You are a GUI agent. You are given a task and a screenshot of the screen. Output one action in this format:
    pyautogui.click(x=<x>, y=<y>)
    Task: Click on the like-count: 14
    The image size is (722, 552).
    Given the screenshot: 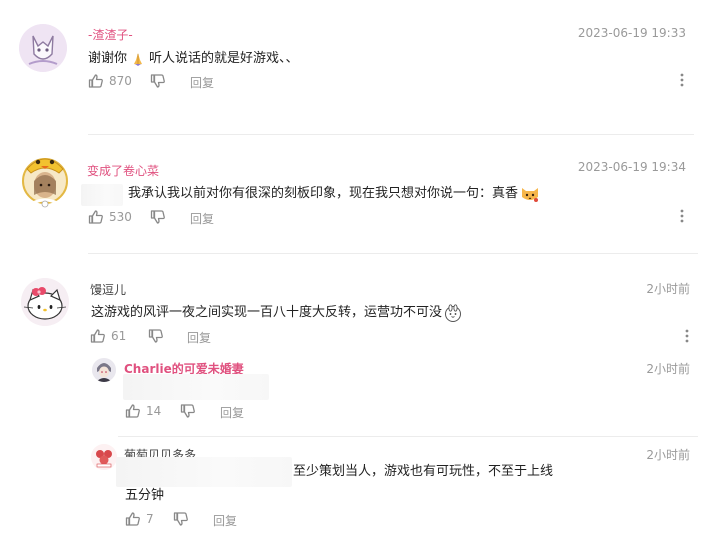 What is the action you would take?
    pyautogui.click(x=154, y=411)
    